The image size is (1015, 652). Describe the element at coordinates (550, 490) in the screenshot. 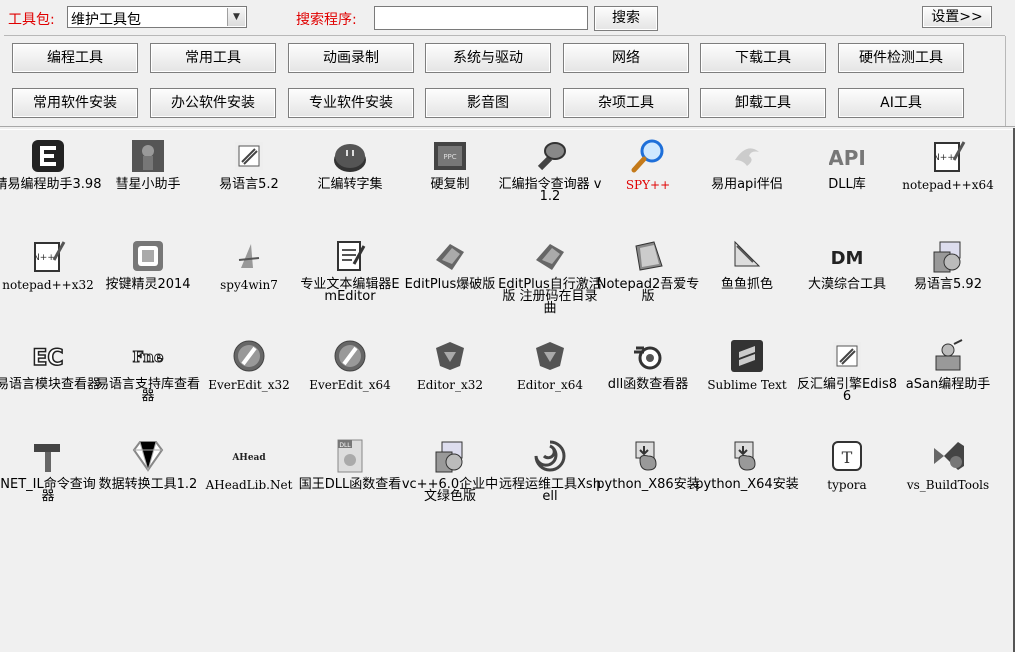

I see `tool-label: 远程运维工具Xshell` at that location.